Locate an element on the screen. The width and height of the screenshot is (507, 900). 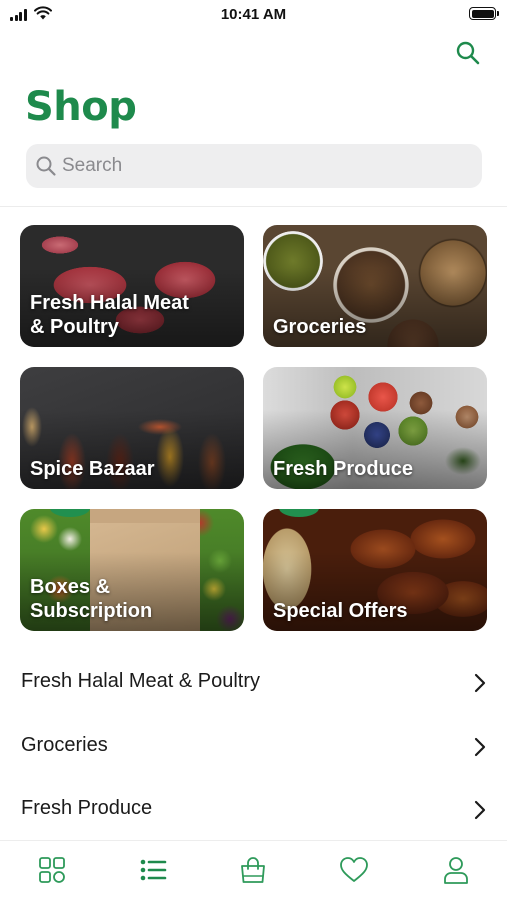
category-tile-boxes-subscription: Boxes & Subscription is located at coordinates (132, 570).